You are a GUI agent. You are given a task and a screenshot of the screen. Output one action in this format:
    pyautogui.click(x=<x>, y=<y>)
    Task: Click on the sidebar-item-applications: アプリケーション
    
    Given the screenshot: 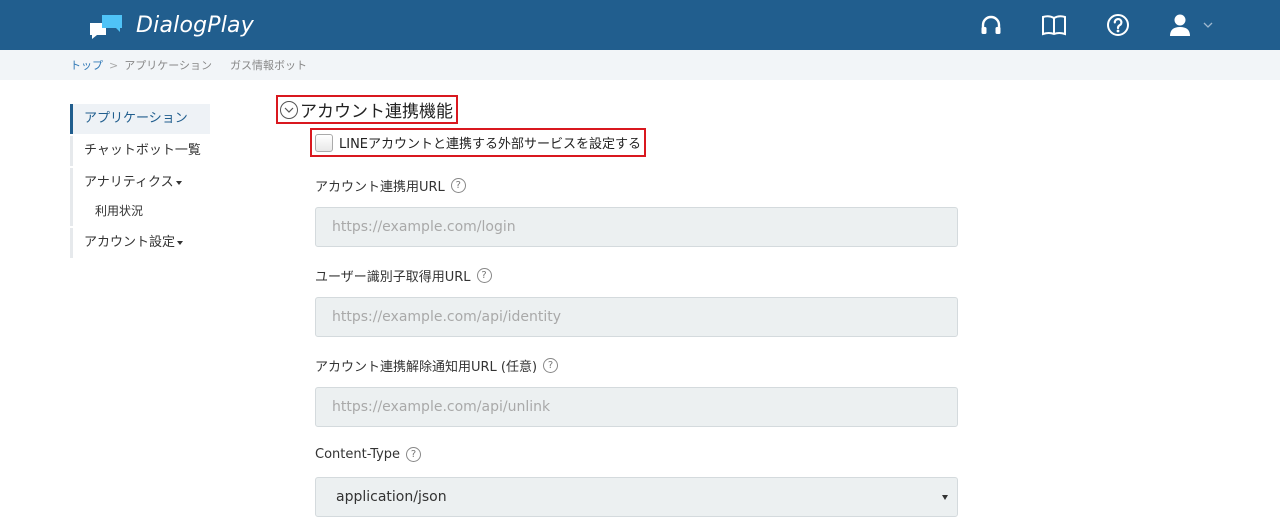 What is the action you would take?
    pyautogui.click(x=140, y=119)
    